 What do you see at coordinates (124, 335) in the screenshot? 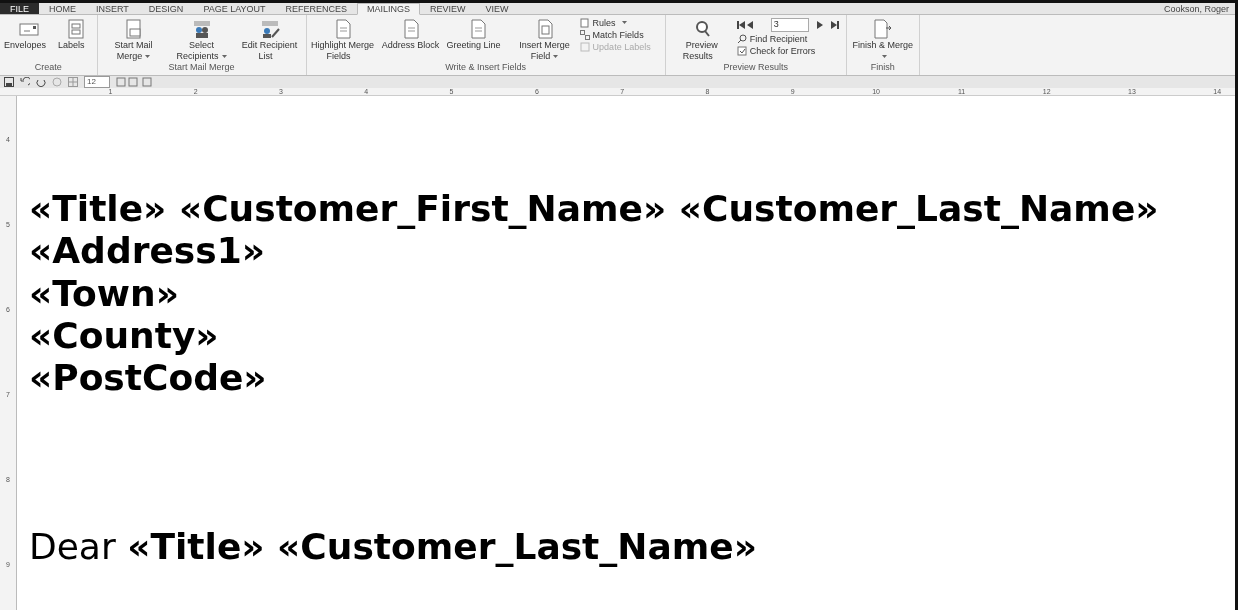
I see `merge-field-line: «County»` at bounding box center [124, 335].